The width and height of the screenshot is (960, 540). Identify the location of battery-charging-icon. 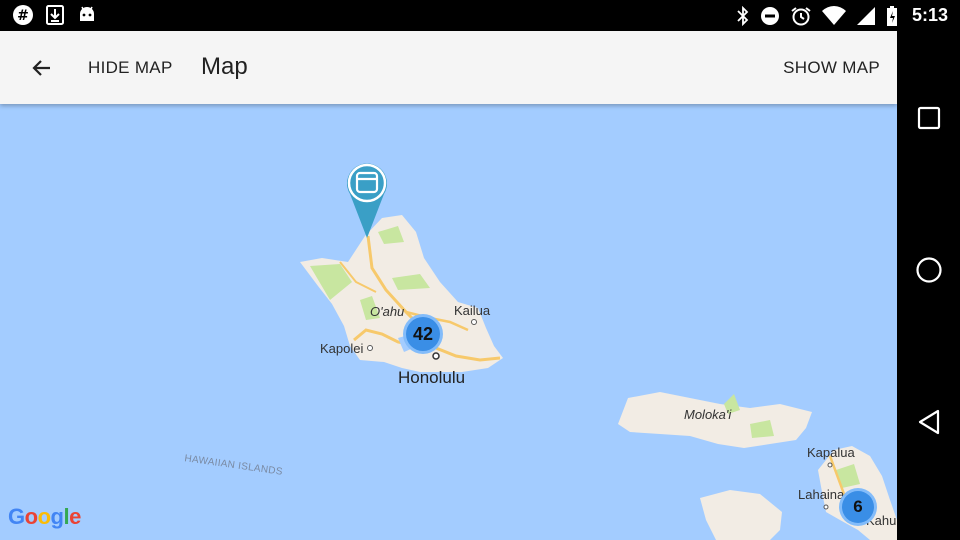
(891, 15).